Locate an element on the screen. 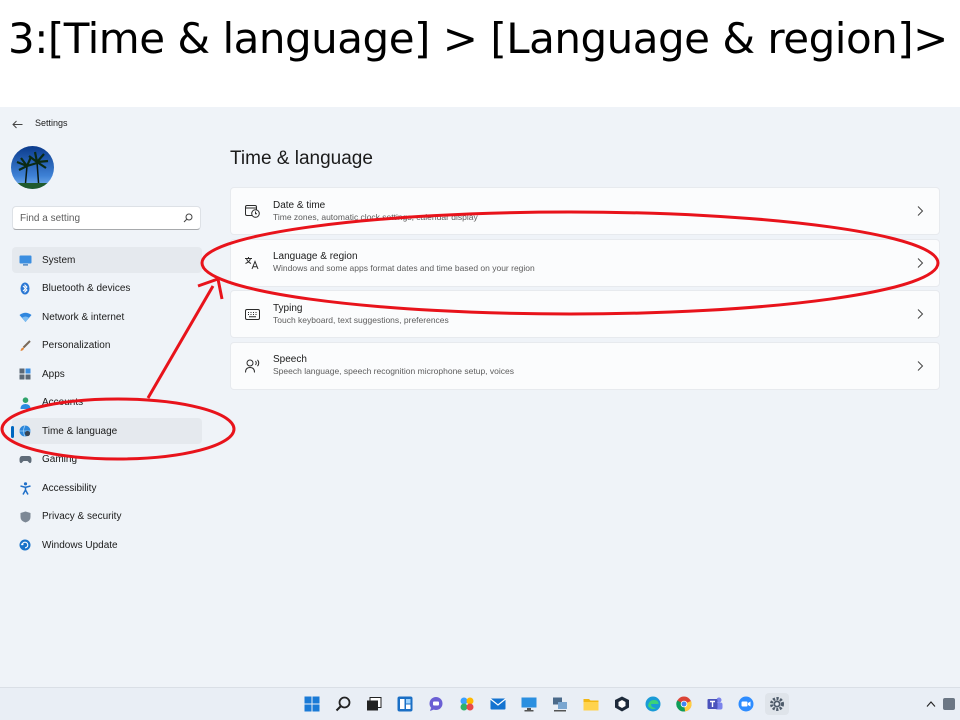  sidebar-item-label: System is located at coordinates (59, 260).